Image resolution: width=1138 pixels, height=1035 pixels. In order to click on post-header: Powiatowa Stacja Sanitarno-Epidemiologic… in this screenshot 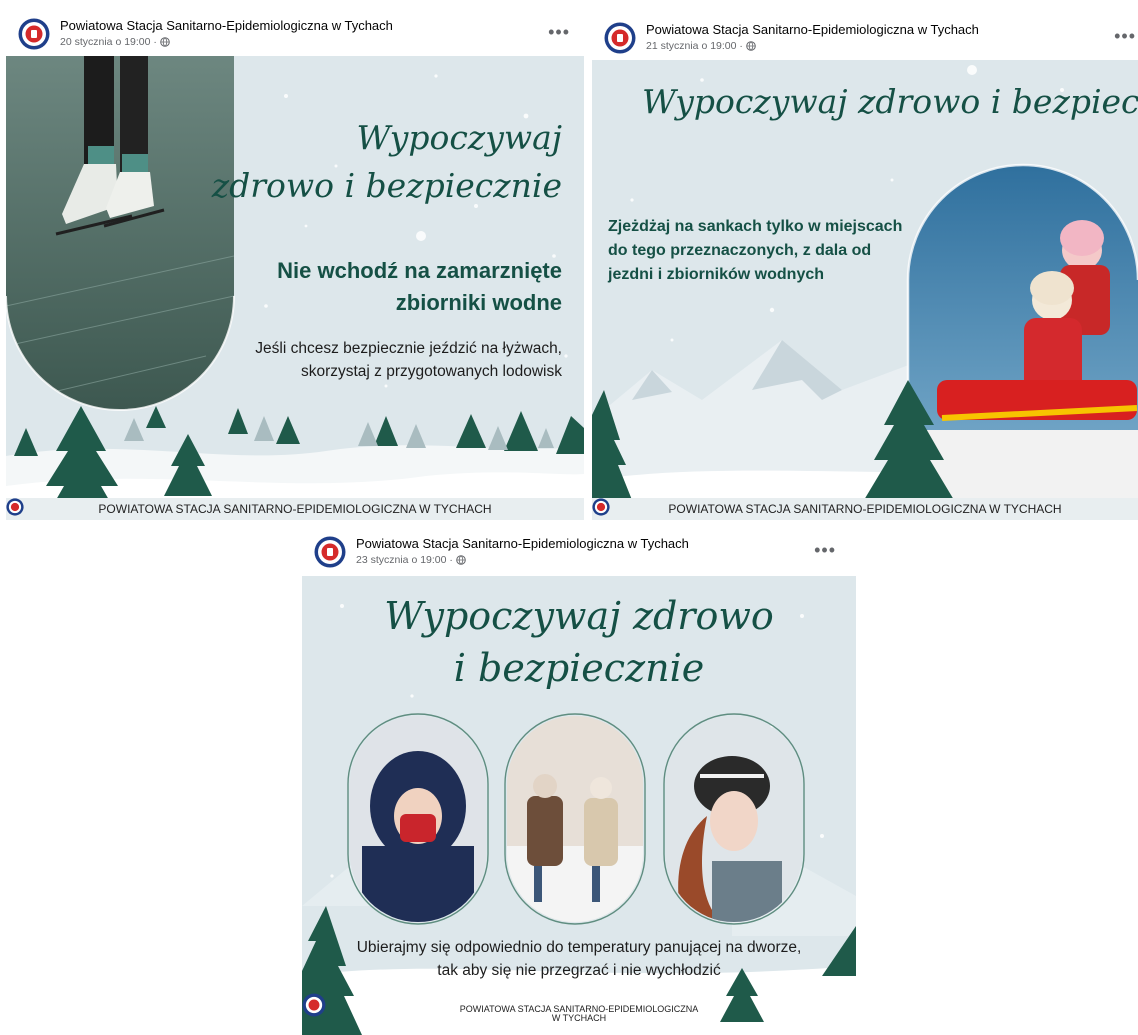, I will do `click(579, 554)`.